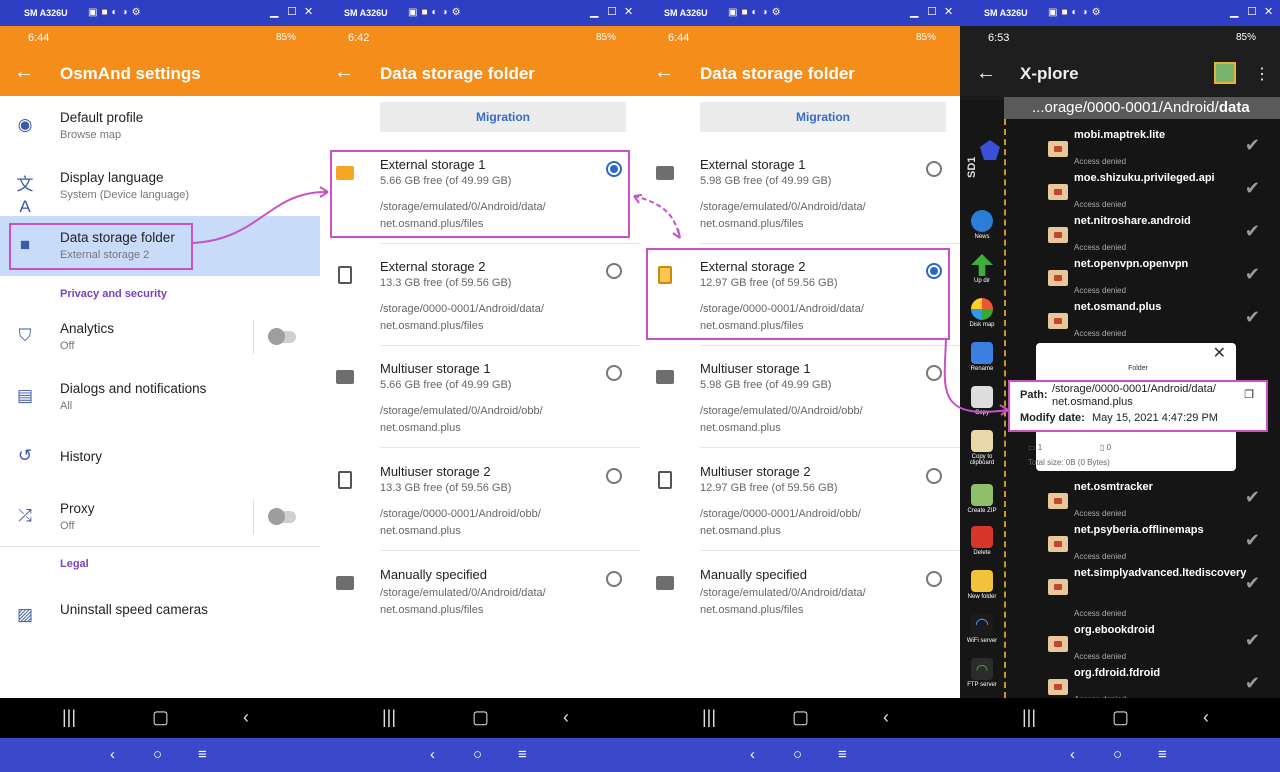 Image resolution: width=1280 pixels, height=772 pixels. What do you see at coordinates (982, 541) in the screenshot?
I see `tool-delete: Delete` at bounding box center [982, 541].